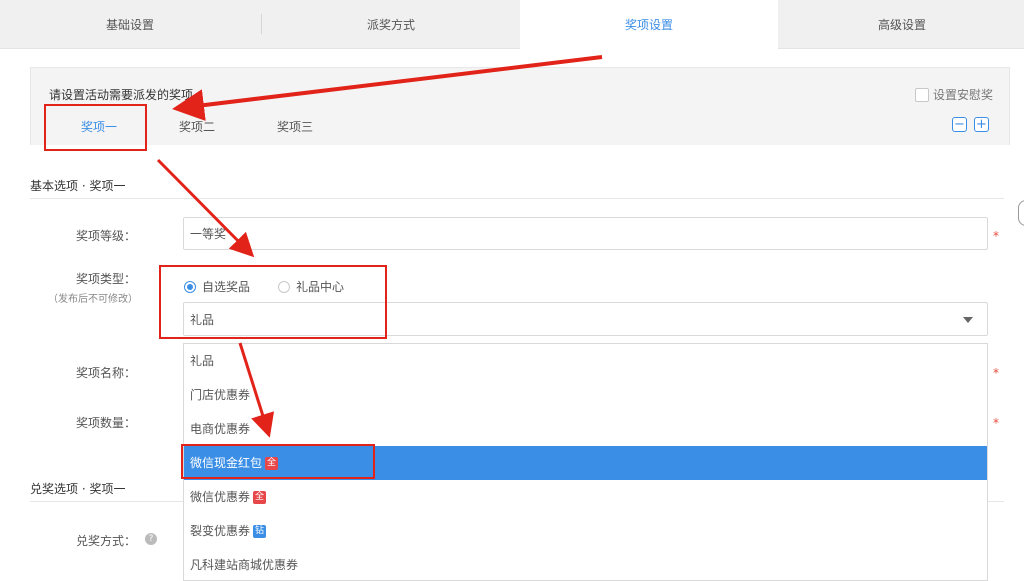 The image size is (1024, 581). Describe the element at coordinates (387, 88) in the screenshot. I see `arrow-to-prize-tab` at that location.